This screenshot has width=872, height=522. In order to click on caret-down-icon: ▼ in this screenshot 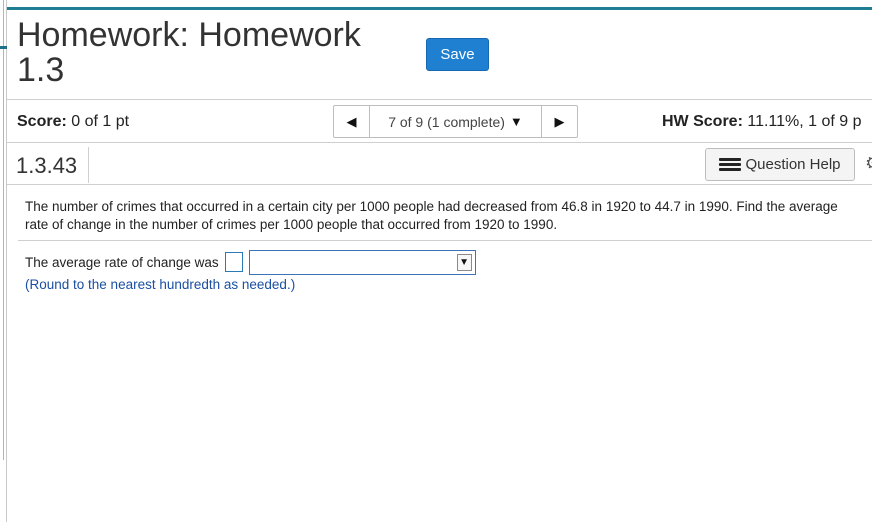, I will do `click(516, 121)`.